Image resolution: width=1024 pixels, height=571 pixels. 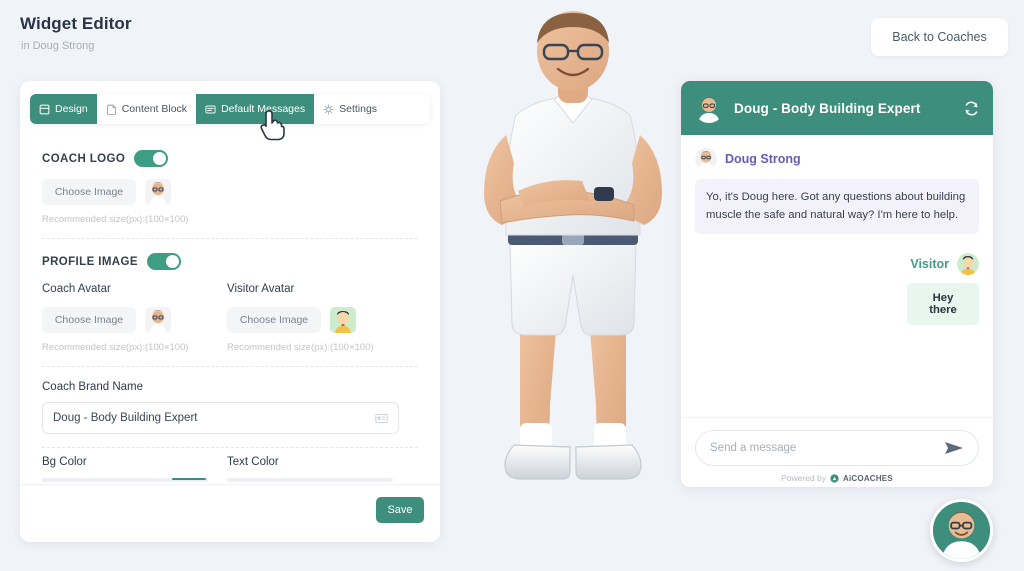 What do you see at coordinates (263, 109) in the screenshot?
I see `tab-default-messages-label: Default Messages` at bounding box center [263, 109].